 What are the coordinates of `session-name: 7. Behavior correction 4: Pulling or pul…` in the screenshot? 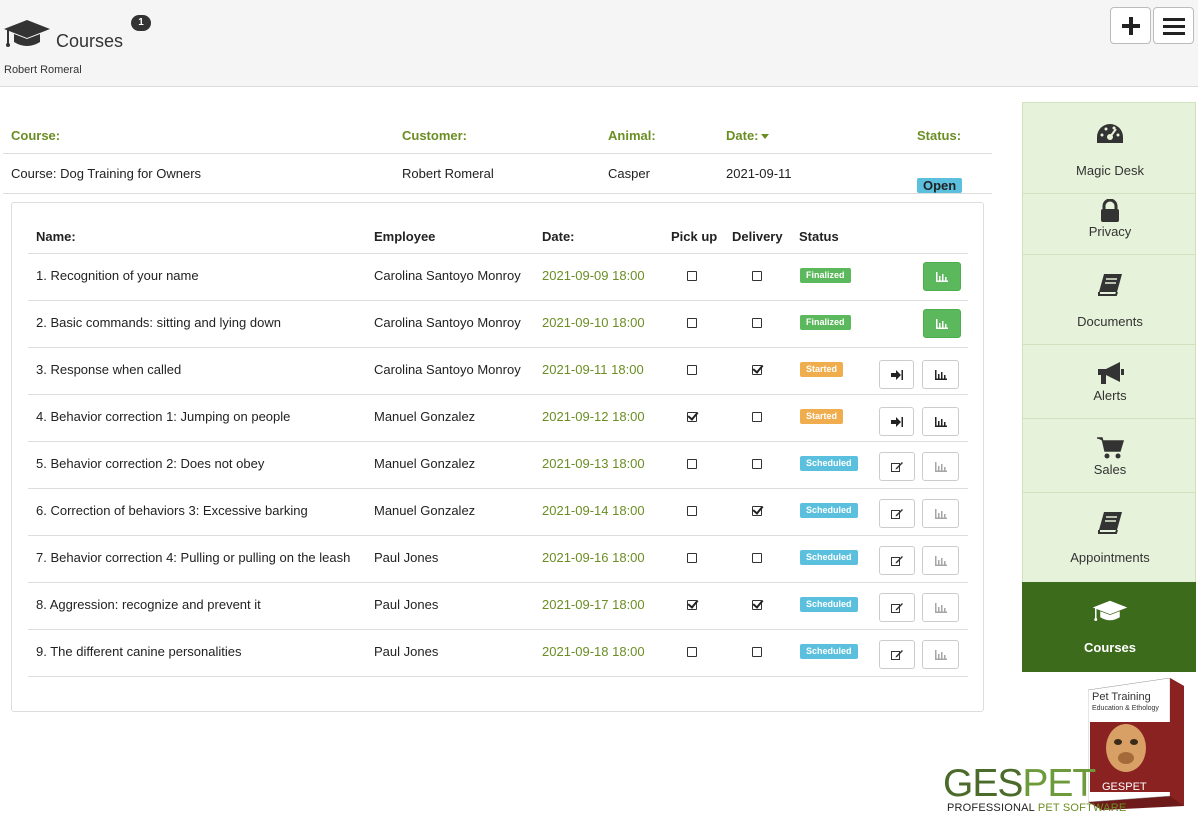 It's located at (193, 557).